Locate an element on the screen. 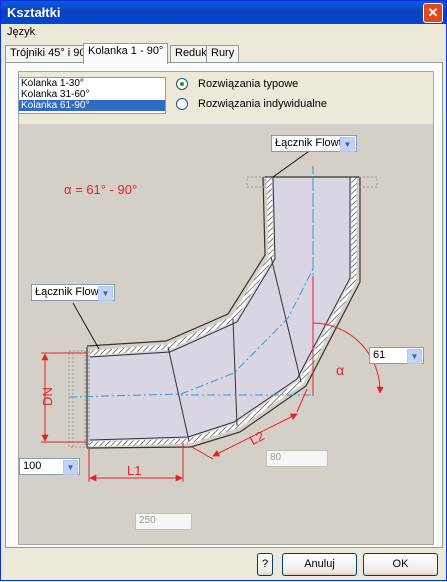 Image resolution: width=447 pixels, height=582 pixels. l2-field: 80 is located at coordinates (297, 458).